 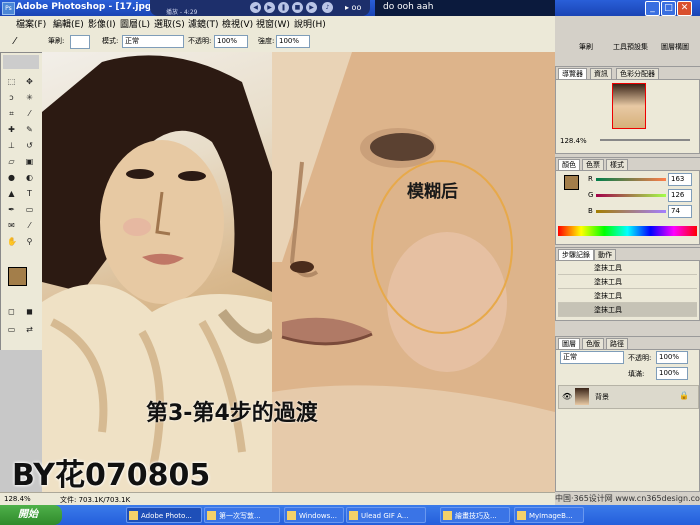 What do you see at coordinates (135, 23) in the screenshot?
I see `menu-layer: 圖層(L)` at bounding box center [135, 23].